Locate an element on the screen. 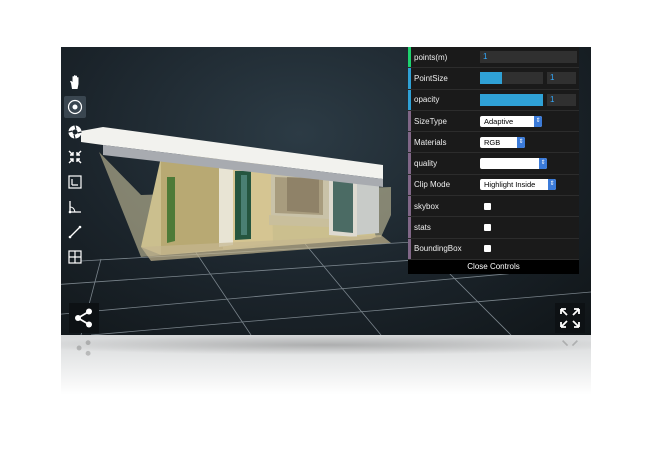 This screenshot has height=450, width=650. grid-tool is located at coordinates (75, 257).